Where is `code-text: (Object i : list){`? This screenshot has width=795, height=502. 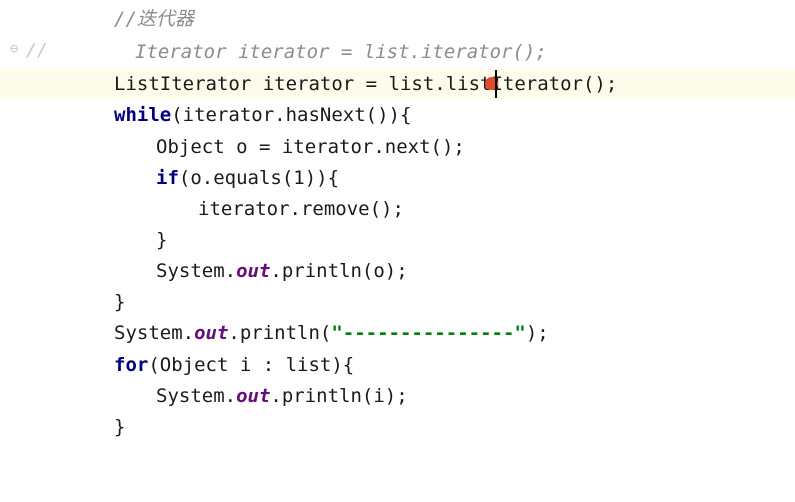
code-text: (Object i : list){ is located at coordinates (251, 365).